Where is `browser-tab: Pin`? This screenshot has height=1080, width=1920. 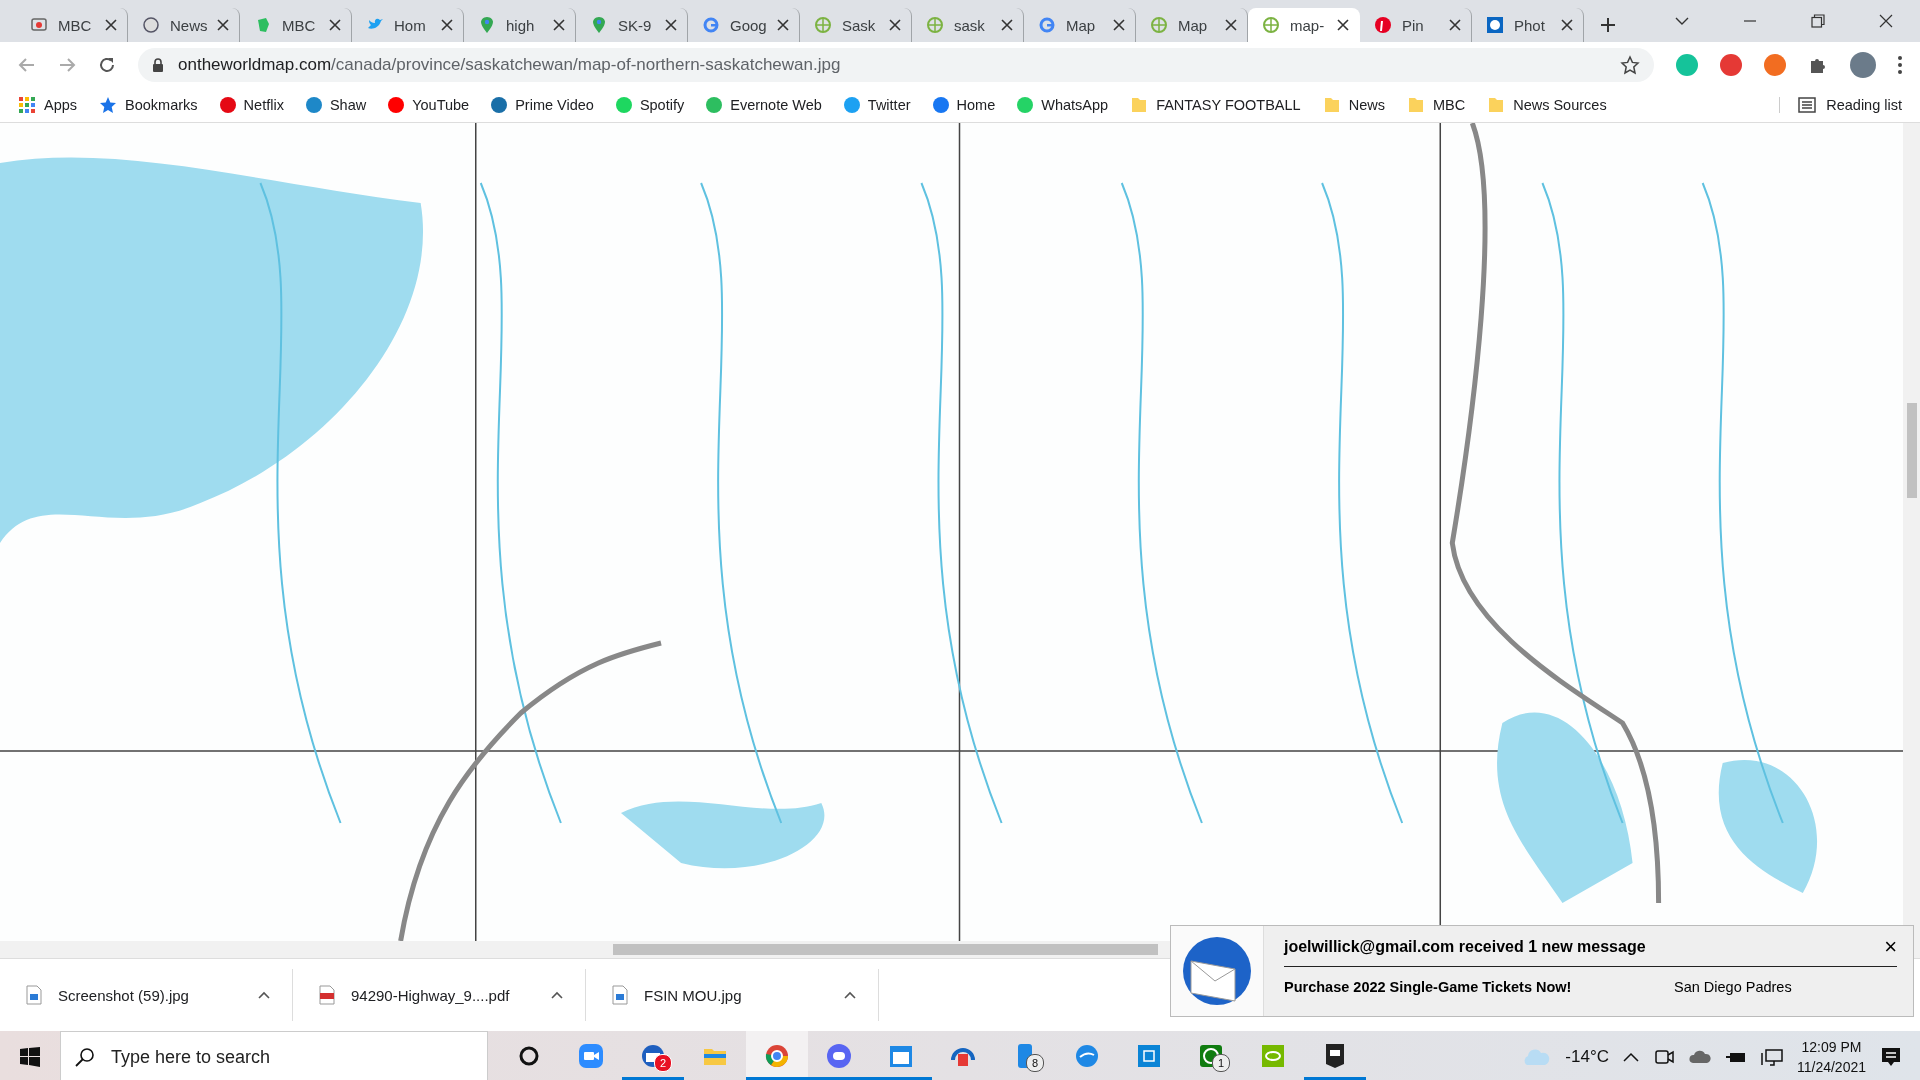
browser-tab: Pin is located at coordinates (1416, 25).